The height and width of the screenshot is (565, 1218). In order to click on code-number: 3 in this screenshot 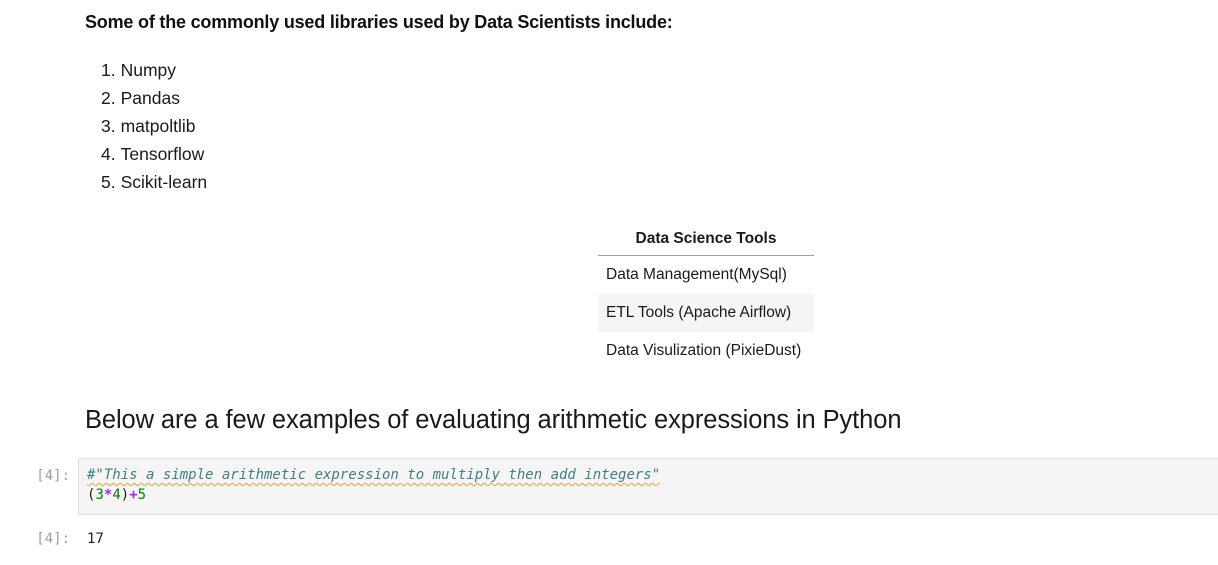, I will do `click(99, 495)`.